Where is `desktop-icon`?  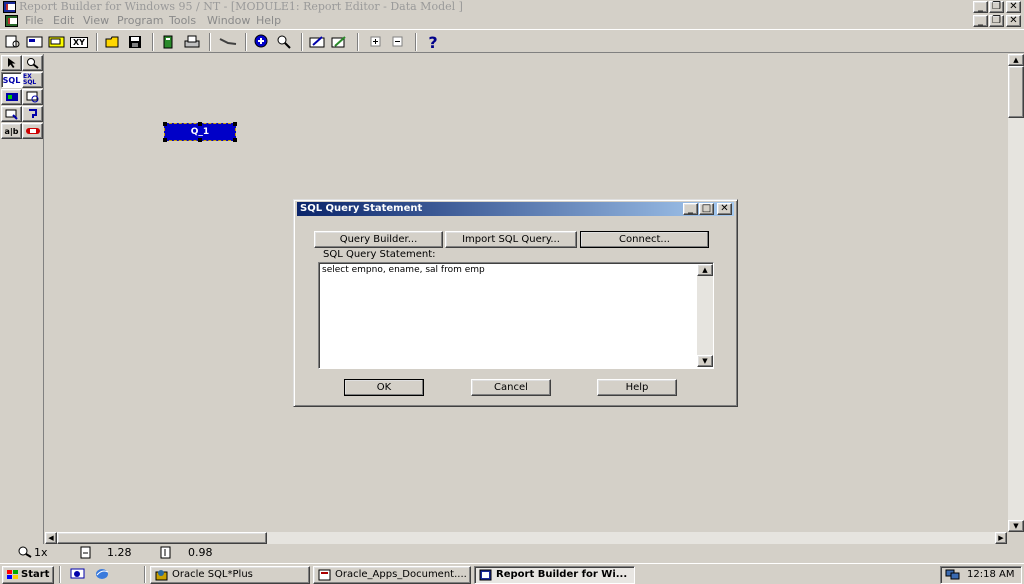
desktop-icon is located at coordinates (78, 575).